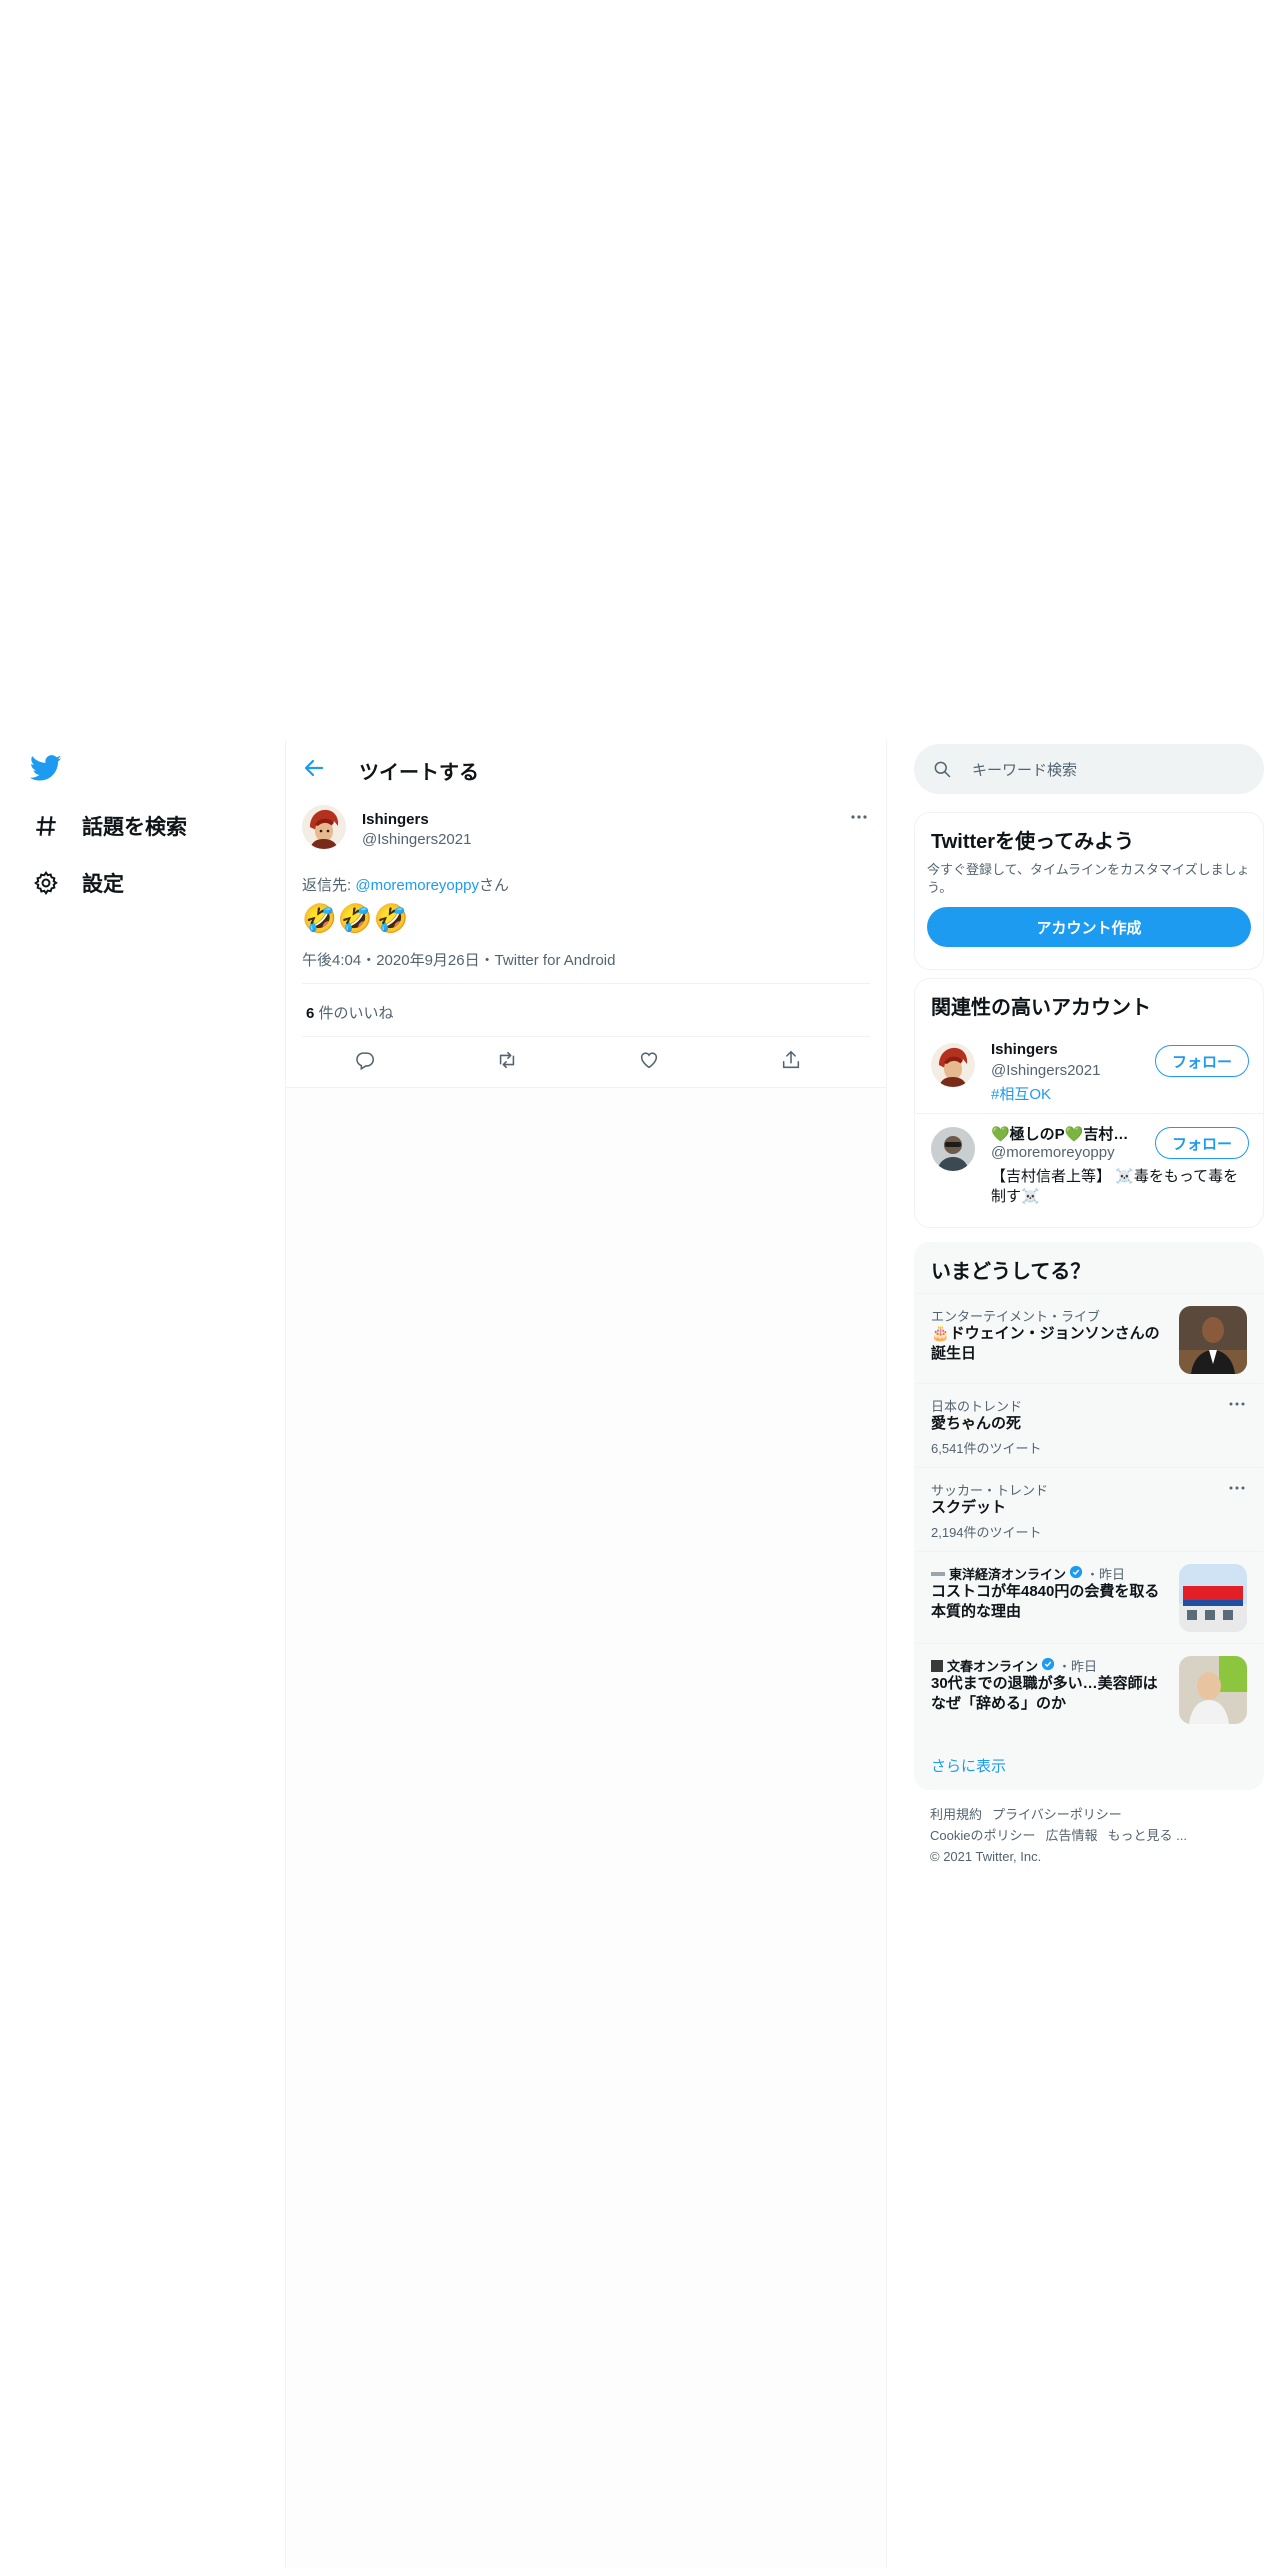 The width and height of the screenshot is (1284, 2568). I want to click on news-source: 東洋経済オンライン, so click(1008, 1574).